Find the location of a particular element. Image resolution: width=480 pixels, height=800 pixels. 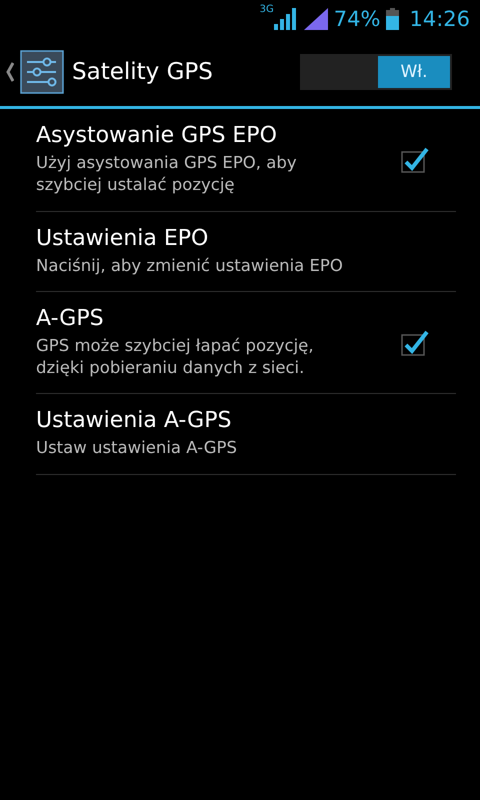

item-summary: Naciśnij, aby zmienić ustawienia EPO is located at coordinates (190, 265).